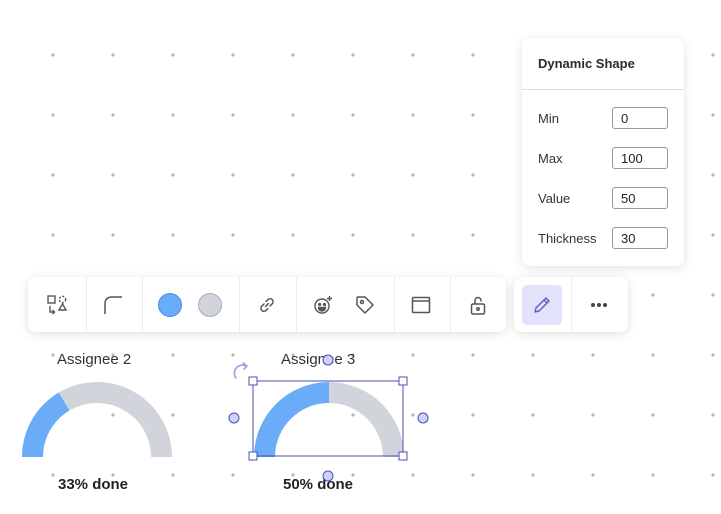 The height and width of the screenshot is (514, 721). Describe the element at coordinates (241, 370) in the screenshot. I see `rotate-handle-icon` at that location.